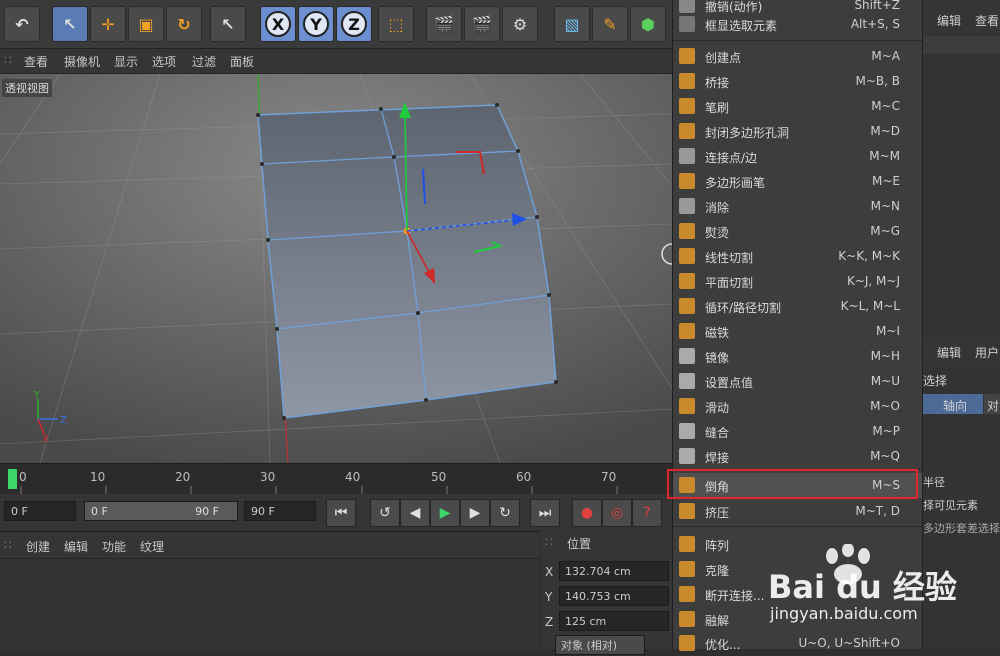 The image size is (1000, 656). I want to click on bridge-icon, so click(687, 81).